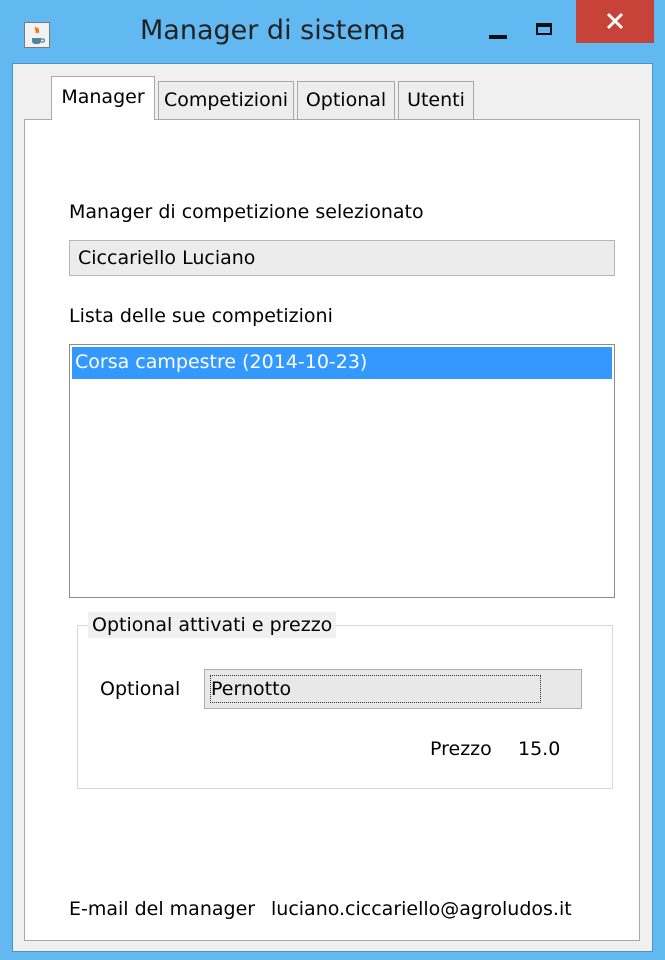  I want to click on title-bar: Manager di sistema, so click(332, 30).